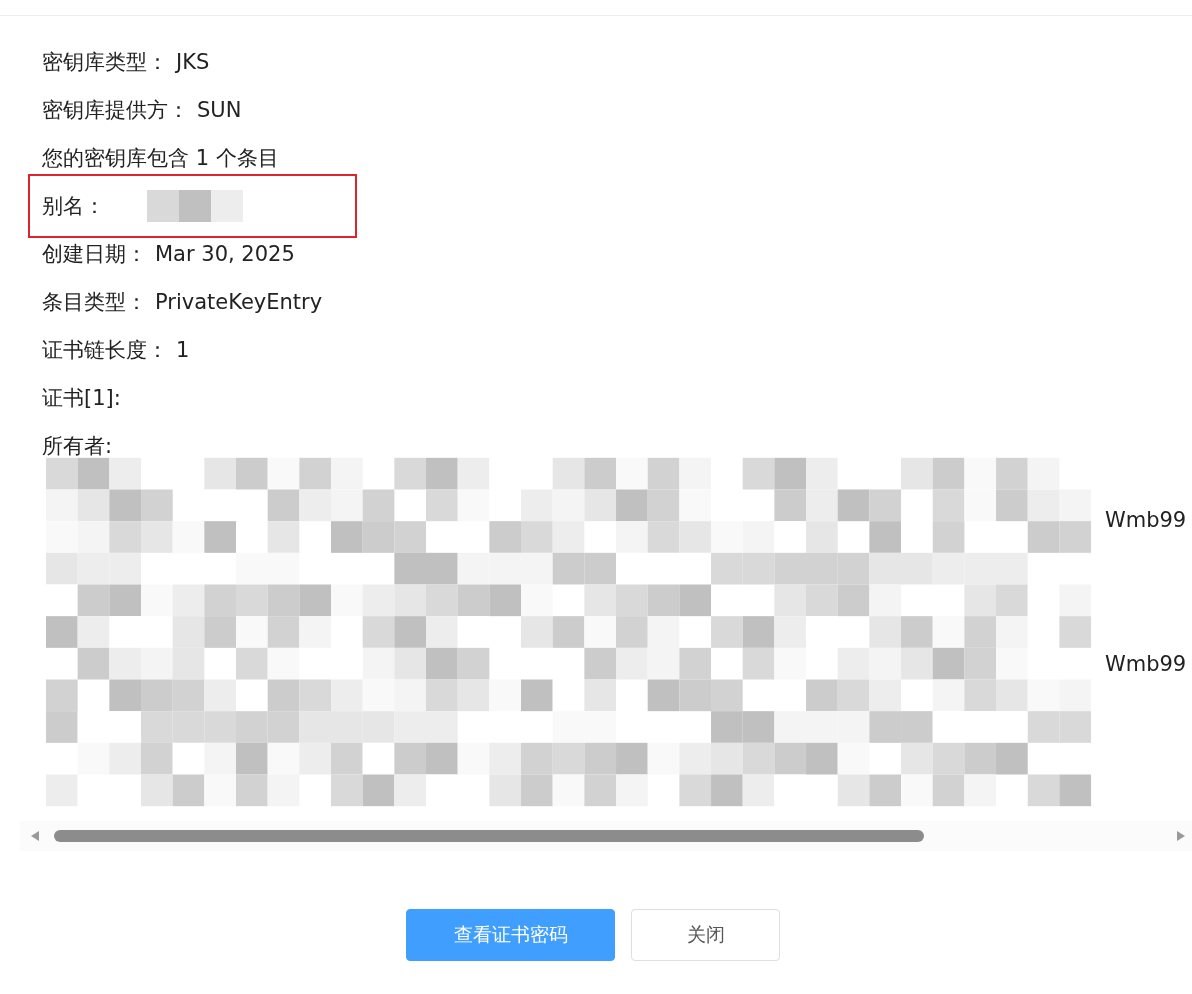 The image size is (1192, 994). What do you see at coordinates (193, 62) in the screenshot?
I see `field-value: JKS` at bounding box center [193, 62].